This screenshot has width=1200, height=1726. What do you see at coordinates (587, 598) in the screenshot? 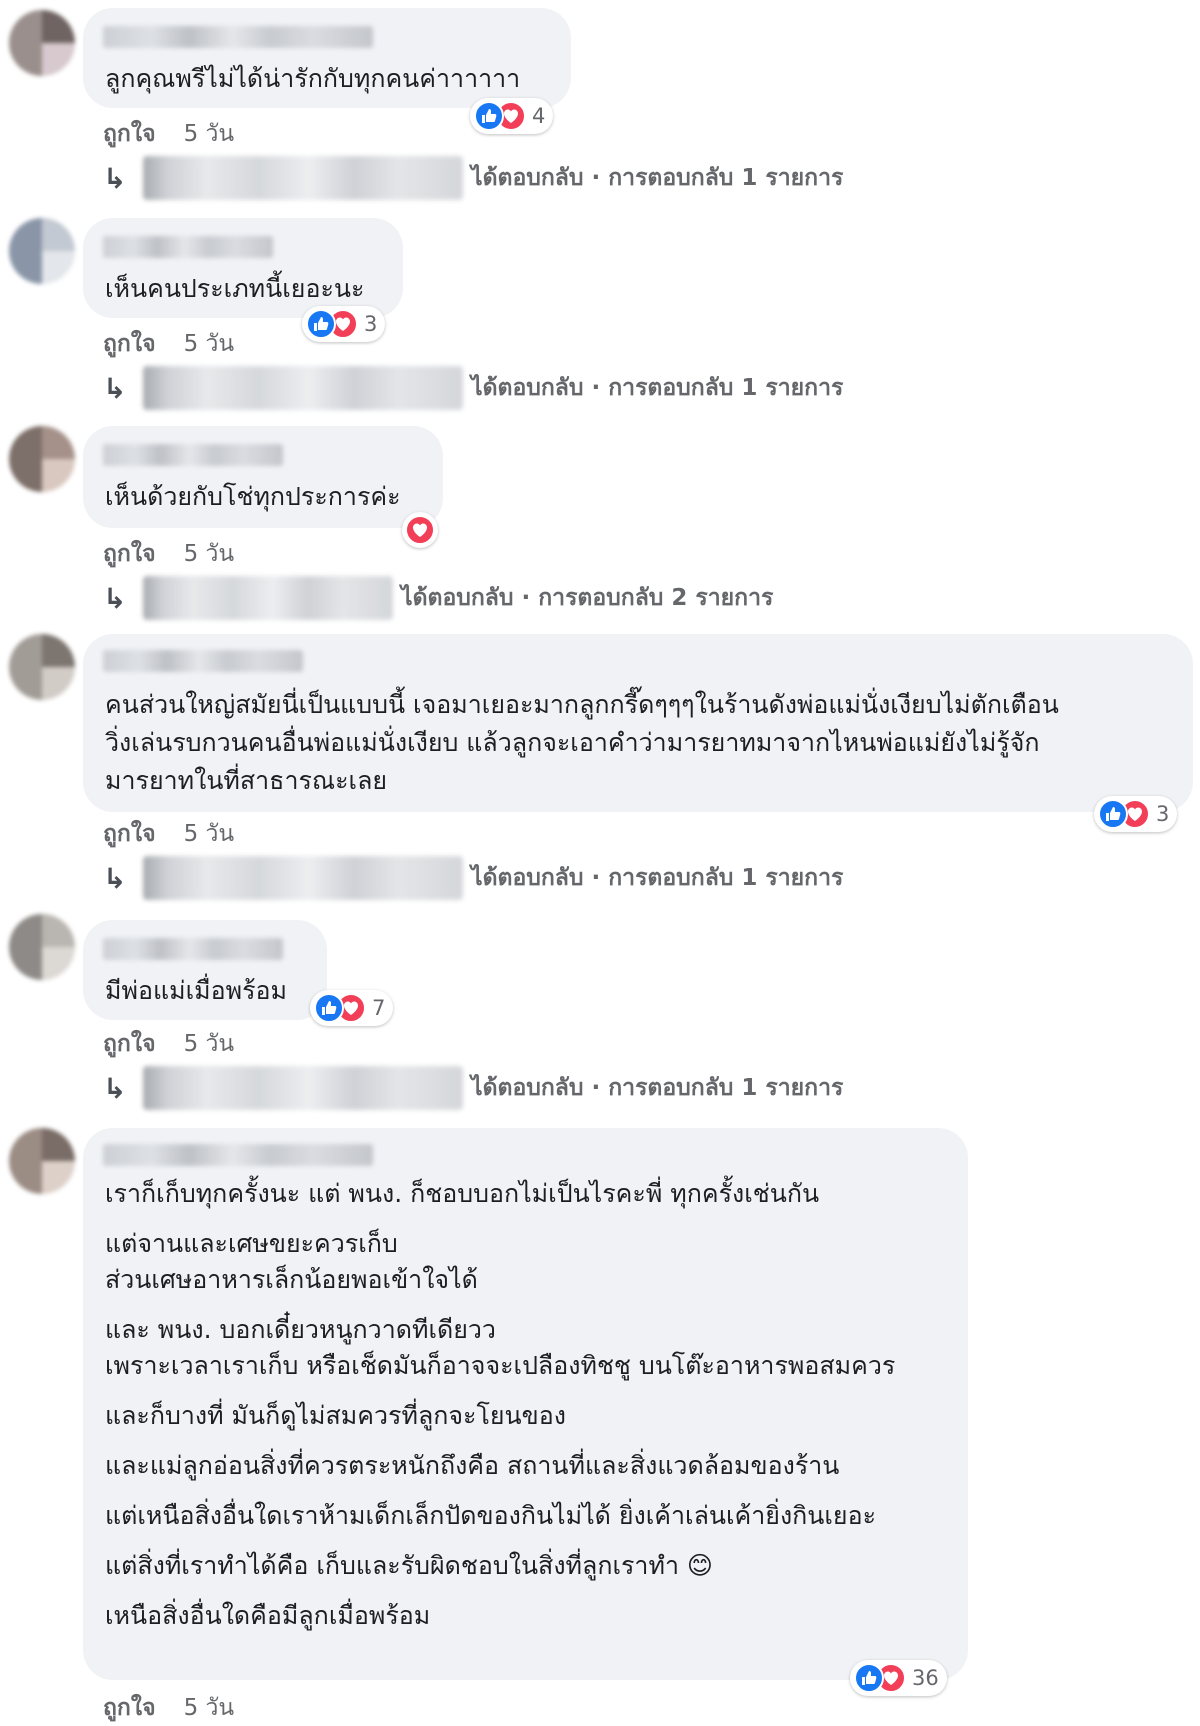
I see `reply-count-text: ได้ตอบกลับ · การตอบกลับ 2 รายการ` at bounding box center [587, 598].